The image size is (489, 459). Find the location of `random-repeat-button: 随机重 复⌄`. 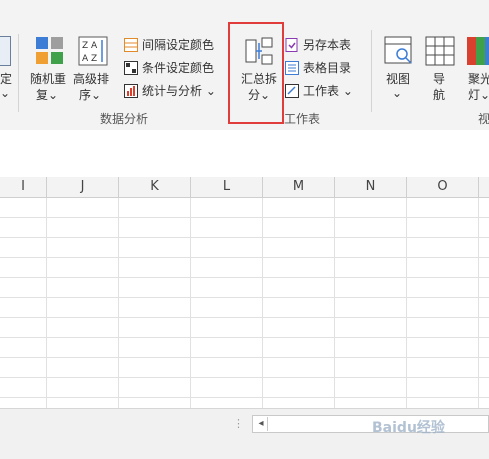

random-repeat-button: 随机重 复⌄ is located at coordinates (50, 69).